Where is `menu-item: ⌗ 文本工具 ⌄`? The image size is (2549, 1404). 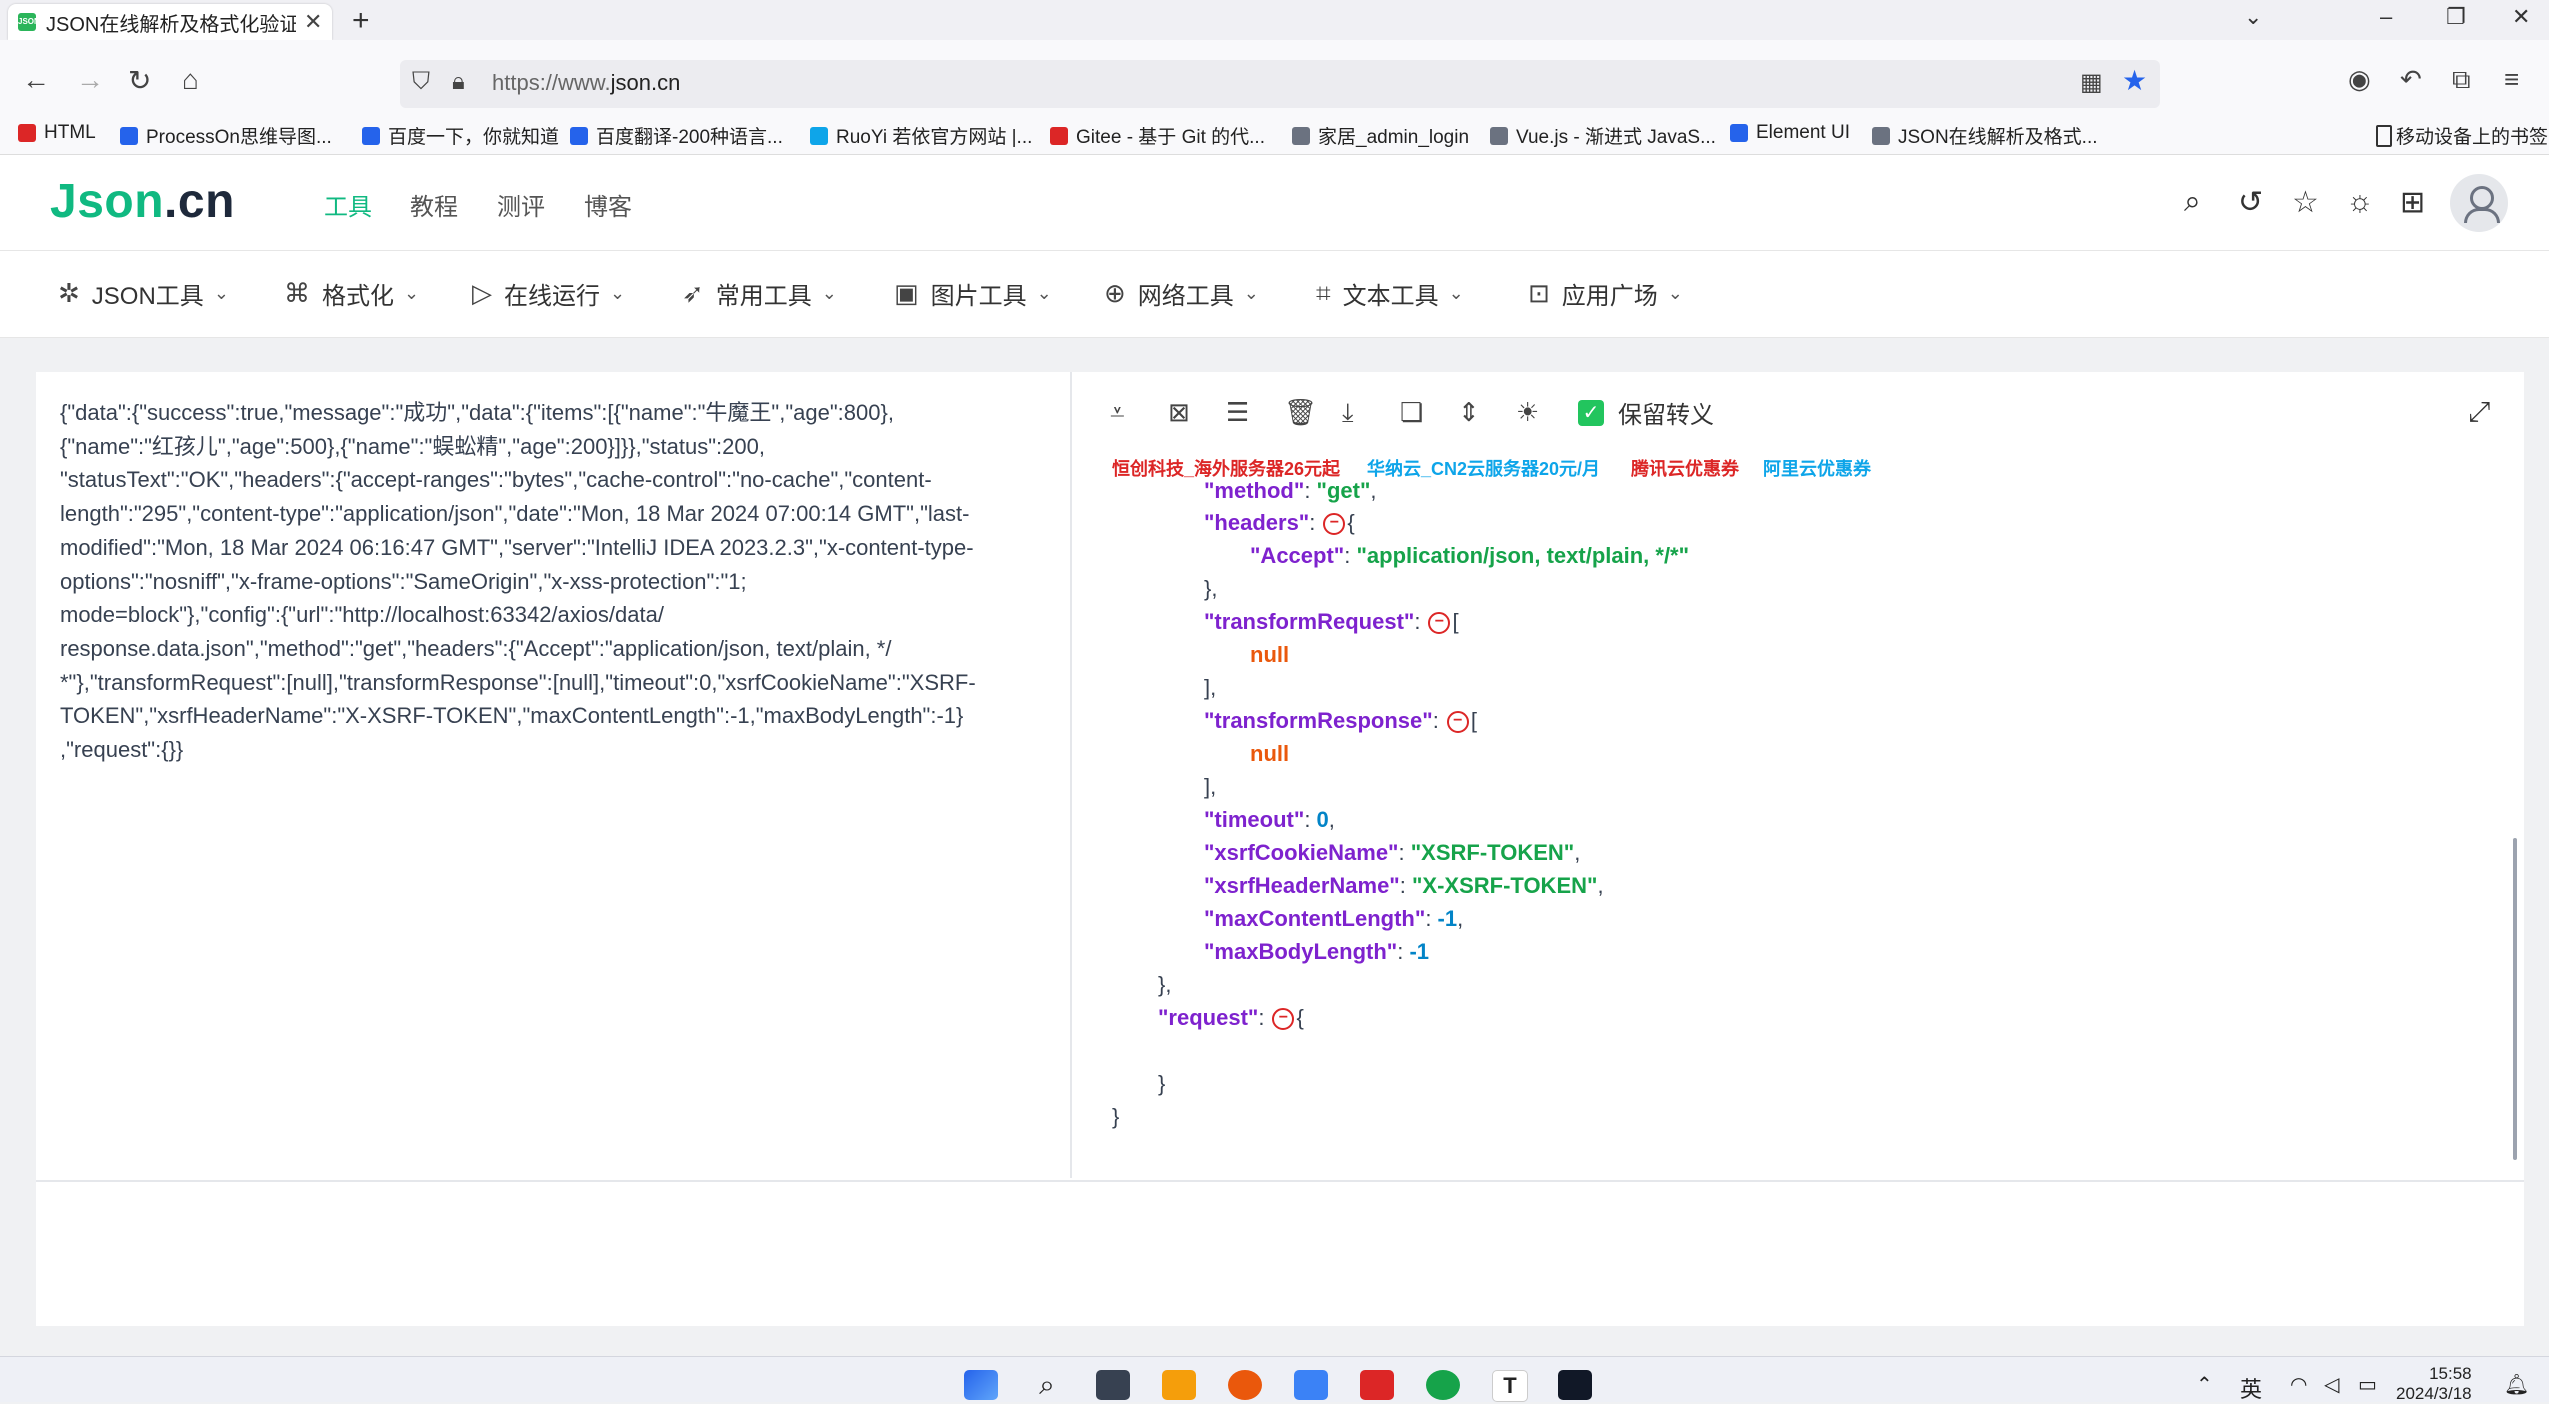
menu-item: ⌗ 文本工具 ⌄ is located at coordinates (1390, 293).